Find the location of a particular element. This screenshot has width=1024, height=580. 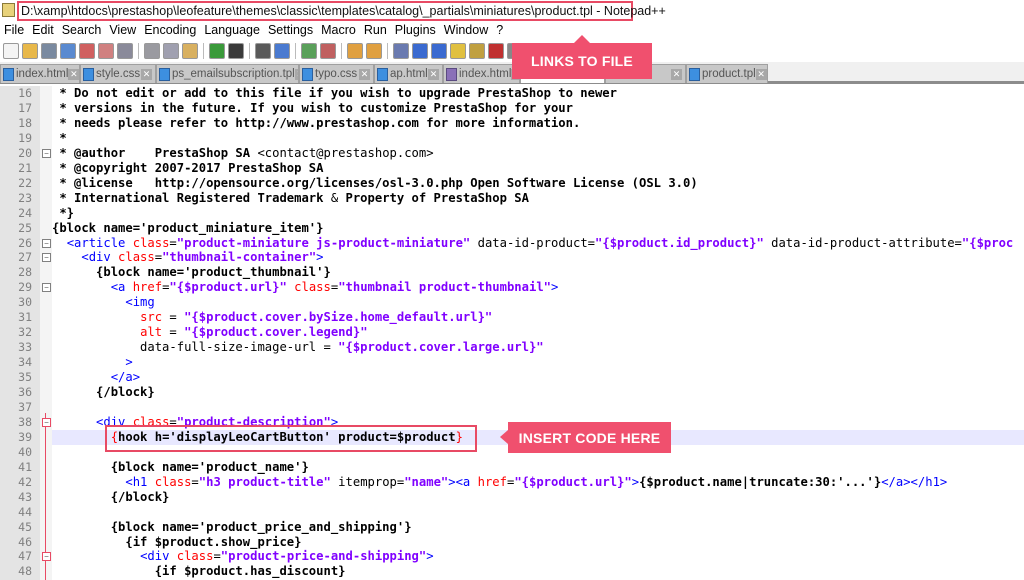

tab-label: style.css is located at coordinates (118, 74).